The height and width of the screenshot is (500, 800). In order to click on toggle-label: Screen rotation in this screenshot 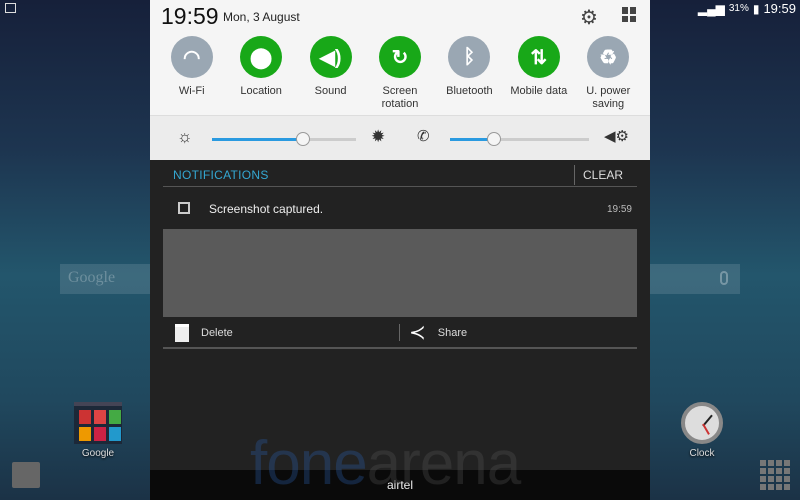, I will do `click(400, 97)`.